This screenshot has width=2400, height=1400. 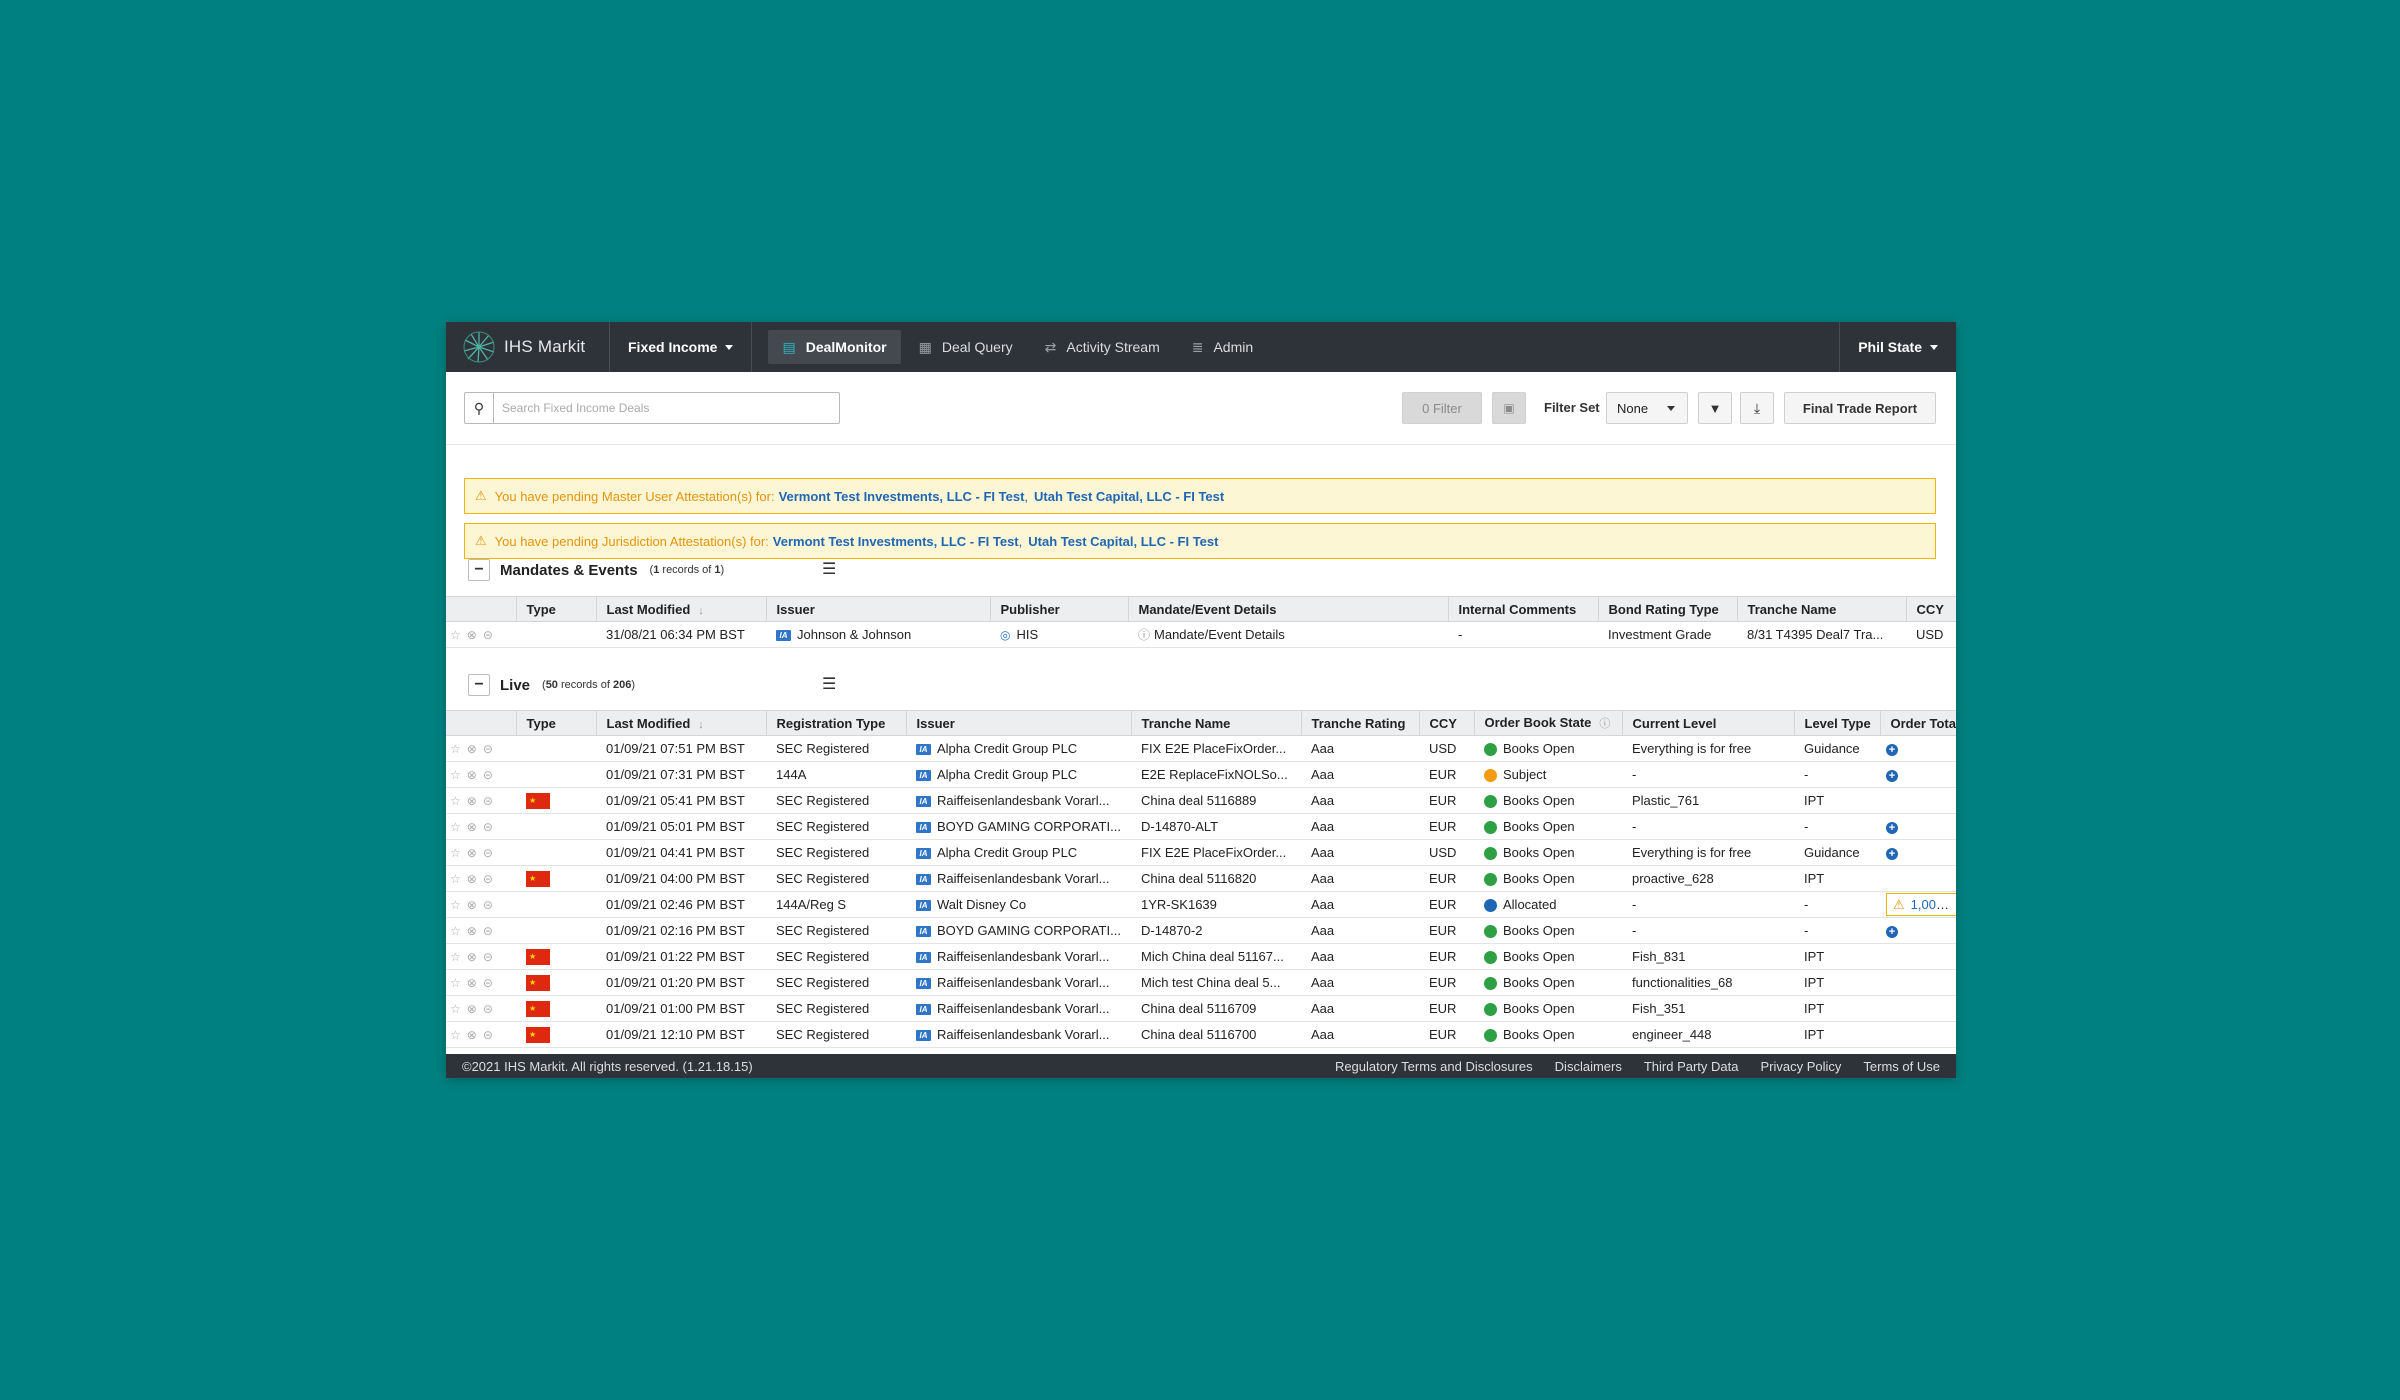 What do you see at coordinates (1288, 609) in the screenshot?
I see `column-header-mandate-event-details: Mandate/Event Details` at bounding box center [1288, 609].